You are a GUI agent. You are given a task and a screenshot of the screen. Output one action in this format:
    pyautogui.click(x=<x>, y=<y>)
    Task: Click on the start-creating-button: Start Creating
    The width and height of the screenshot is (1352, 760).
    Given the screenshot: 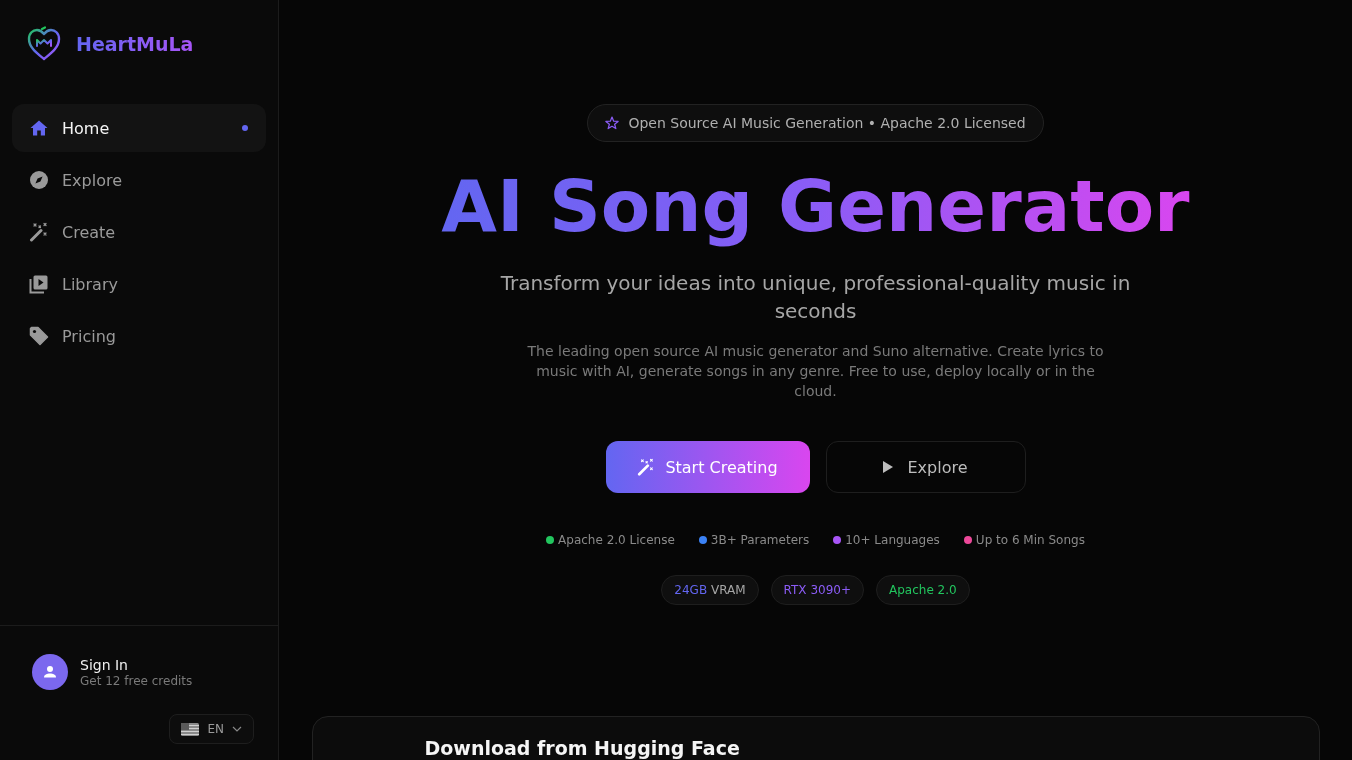 What is the action you would take?
    pyautogui.click(x=707, y=467)
    